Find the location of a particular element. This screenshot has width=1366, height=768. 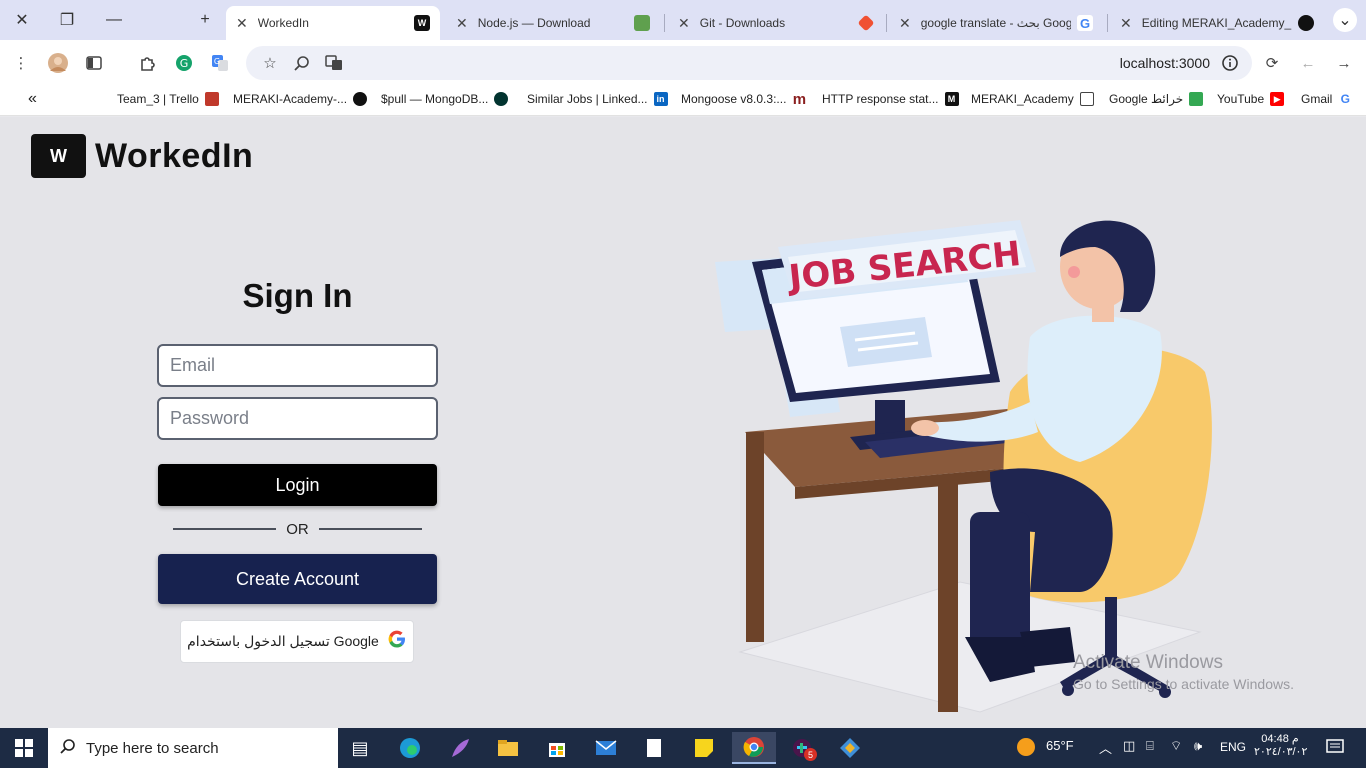

bookmark-mdn: HTTP response stat... M is located at coordinates (890, 99).